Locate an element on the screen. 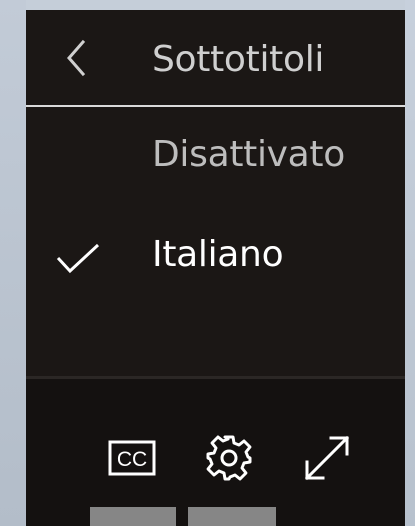  settings-button is located at coordinates (229, 458).